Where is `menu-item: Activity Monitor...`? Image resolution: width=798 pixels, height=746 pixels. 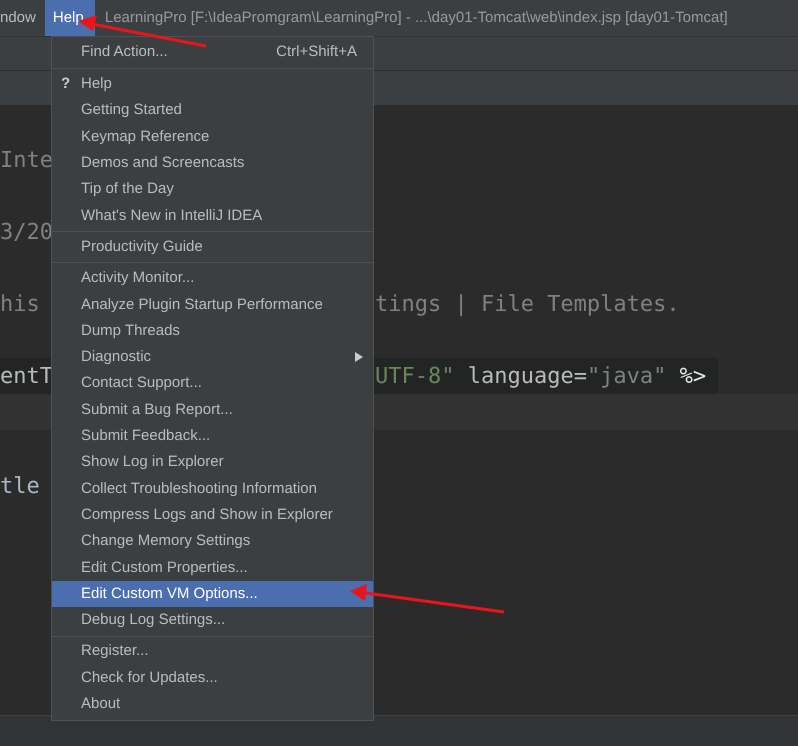
menu-item: Activity Monitor... is located at coordinates (212, 278).